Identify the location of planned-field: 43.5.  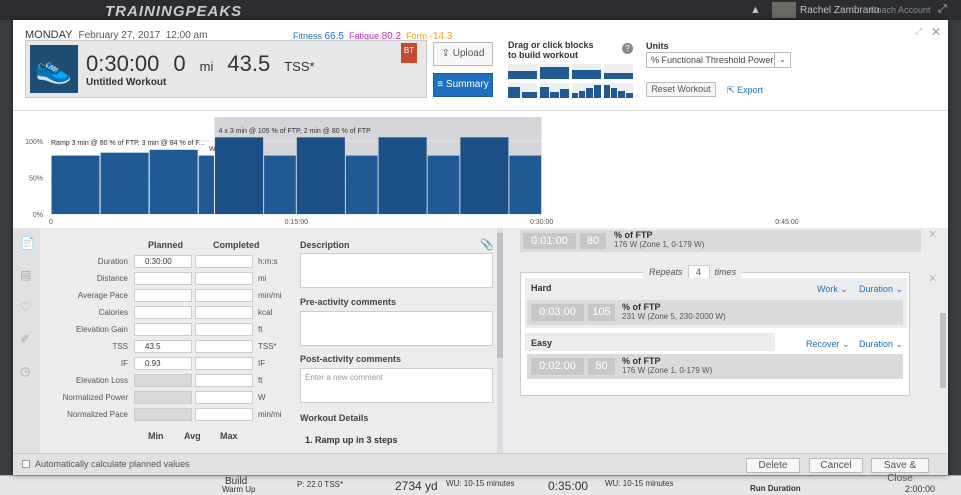
(163, 346).